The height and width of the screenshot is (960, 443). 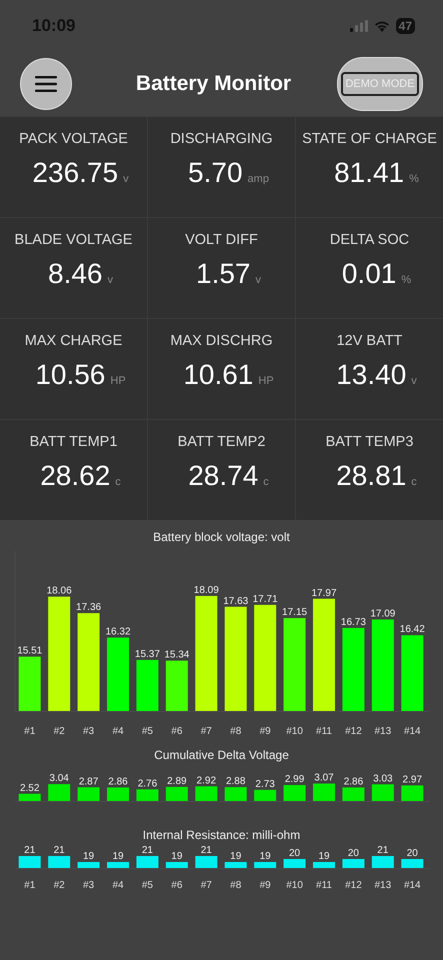 What do you see at coordinates (75, 173) in the screenshot?
I see `metric-value: 236.75` at bounding box center [75, 173].